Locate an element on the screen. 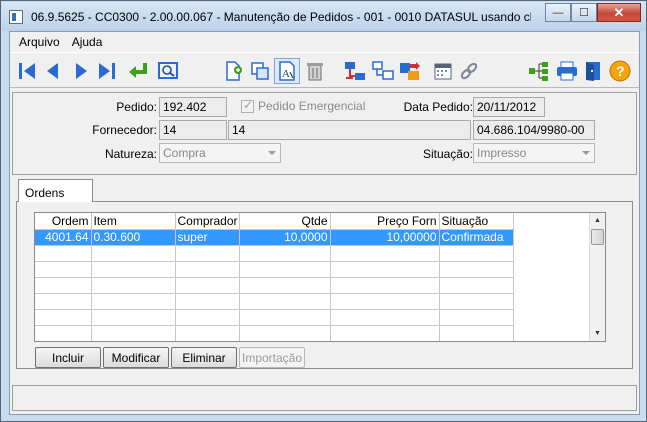 This screenshot has height=422, width=647. incluir-button: Incluir is located at coordinates (68, 357).